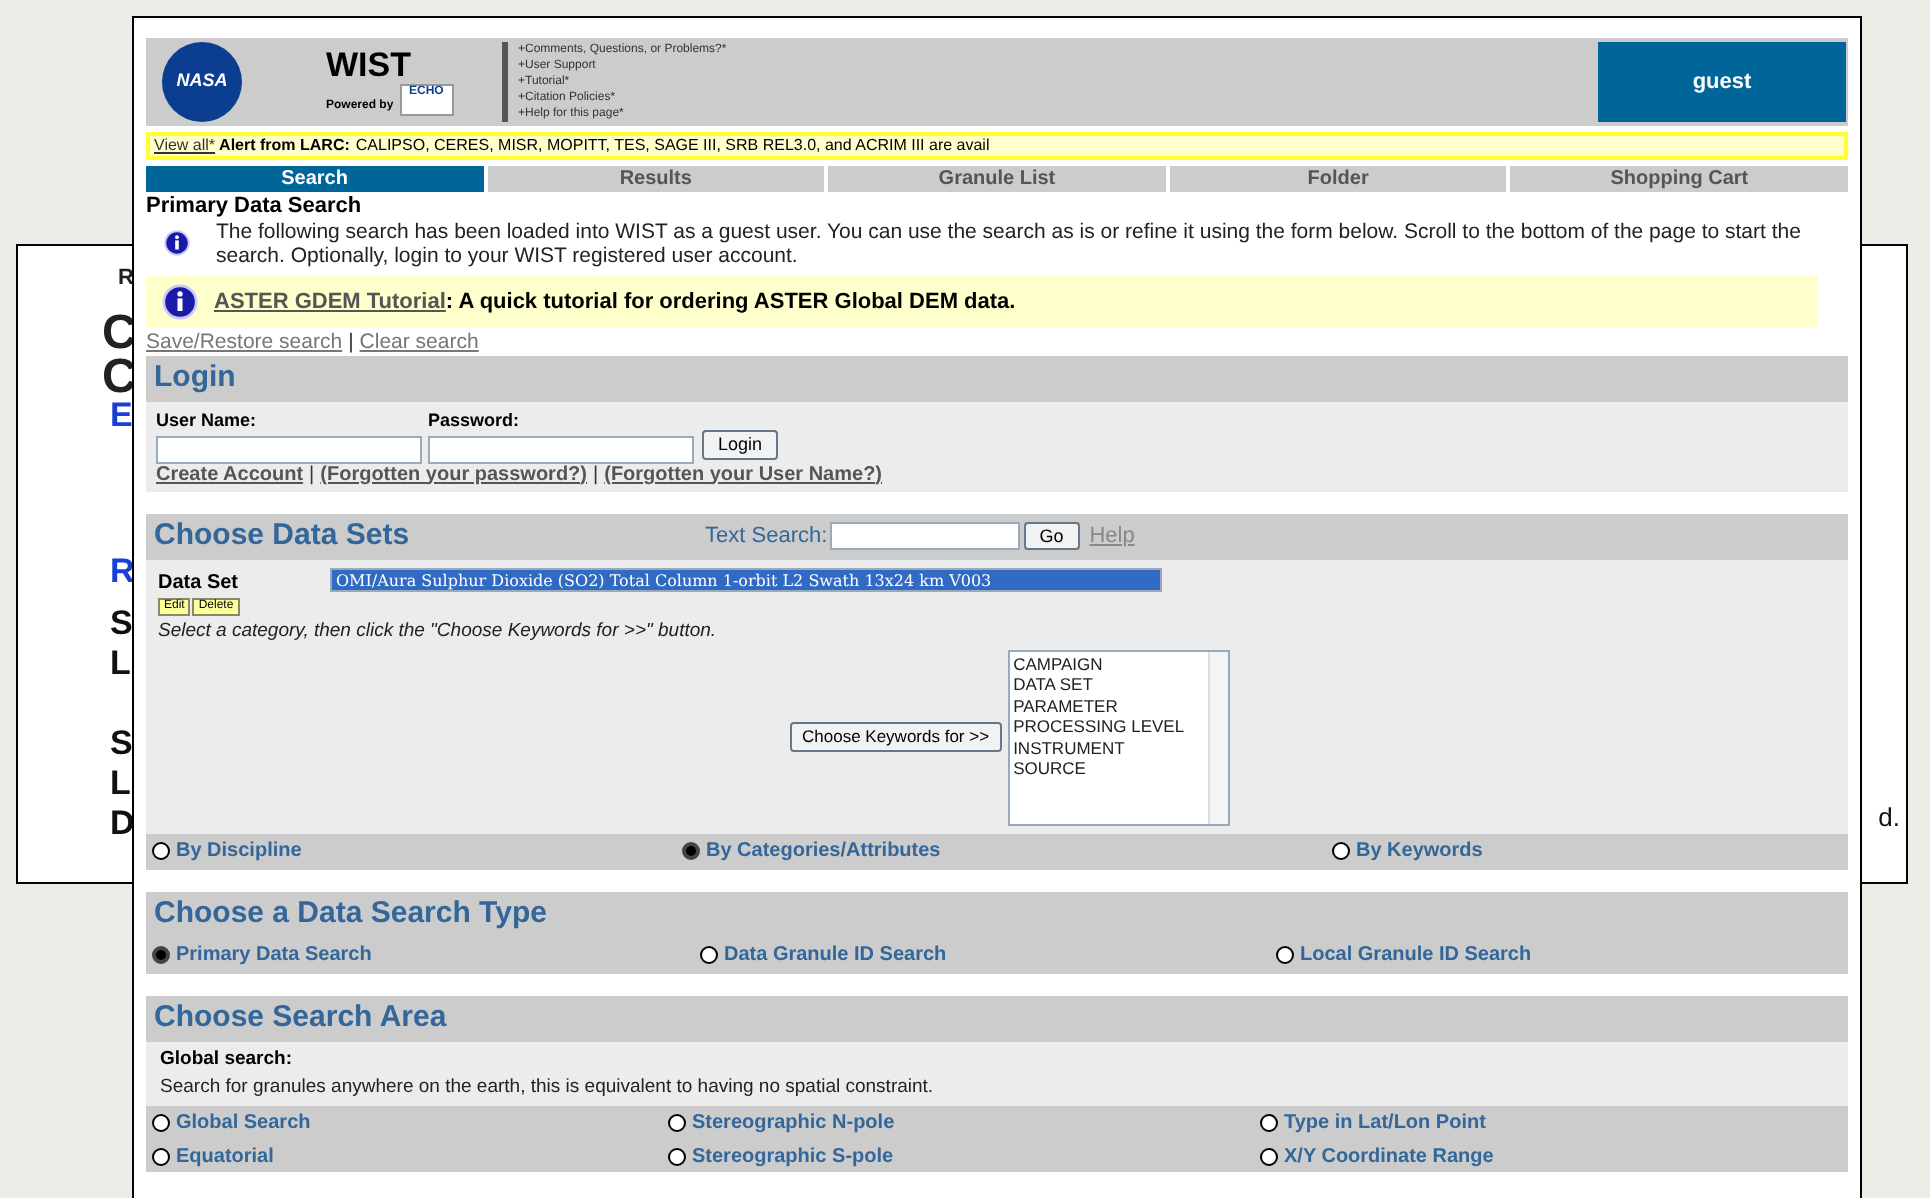 This screenshot has width=1930, height=1198. Describe the element at coordinates (743, 475) in the screenshot. I see `login-link: (Forgotten your User Name?)` at that location.